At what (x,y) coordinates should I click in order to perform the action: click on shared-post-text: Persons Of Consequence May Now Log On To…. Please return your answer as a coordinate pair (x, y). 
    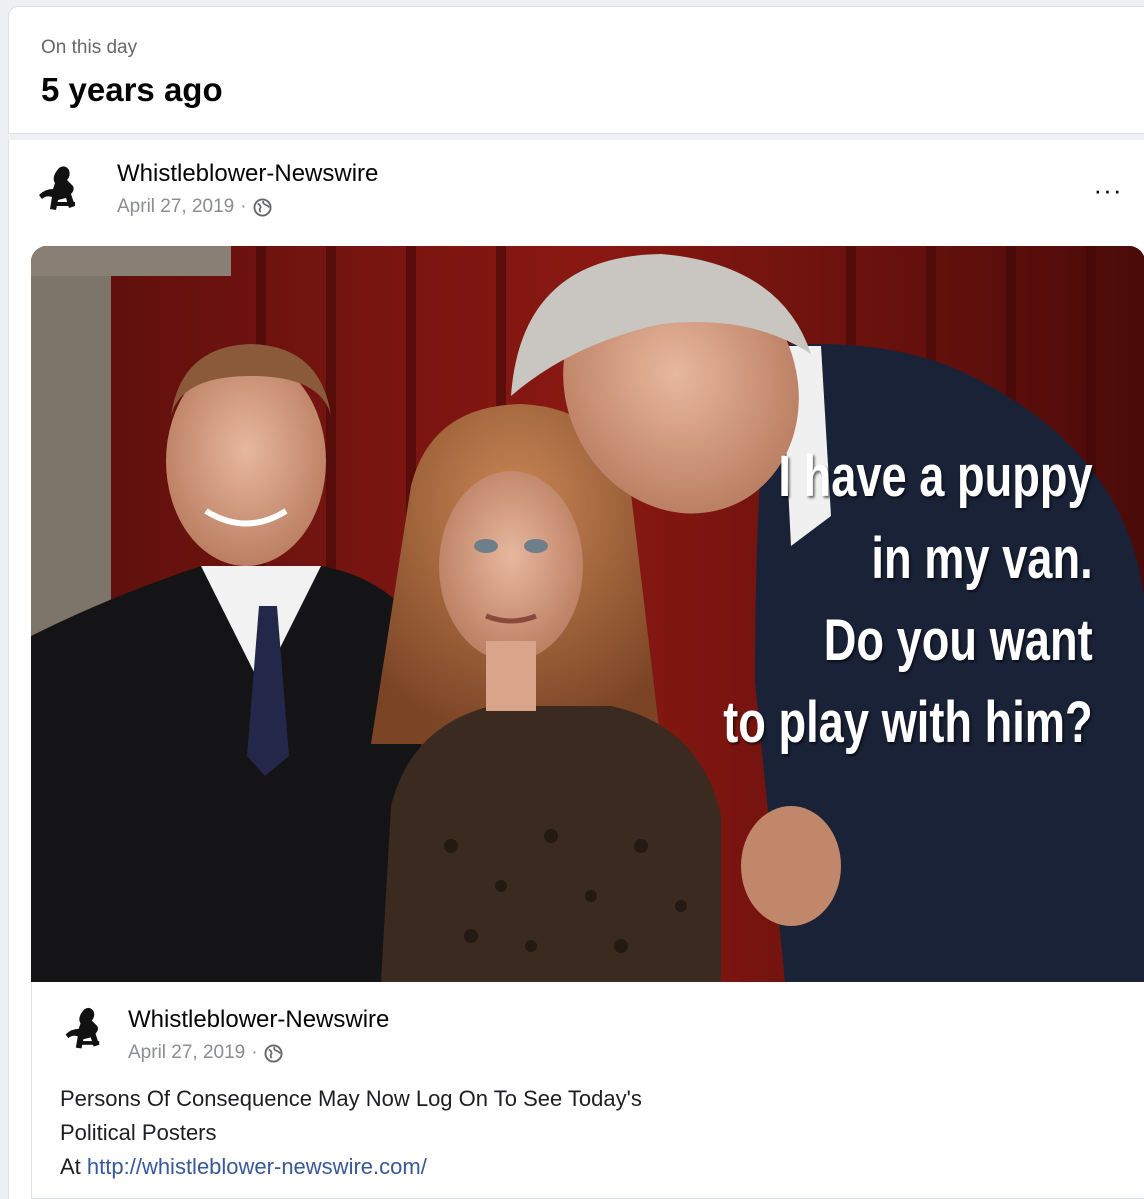
    Looking at the image, I should click on (351, 1133).